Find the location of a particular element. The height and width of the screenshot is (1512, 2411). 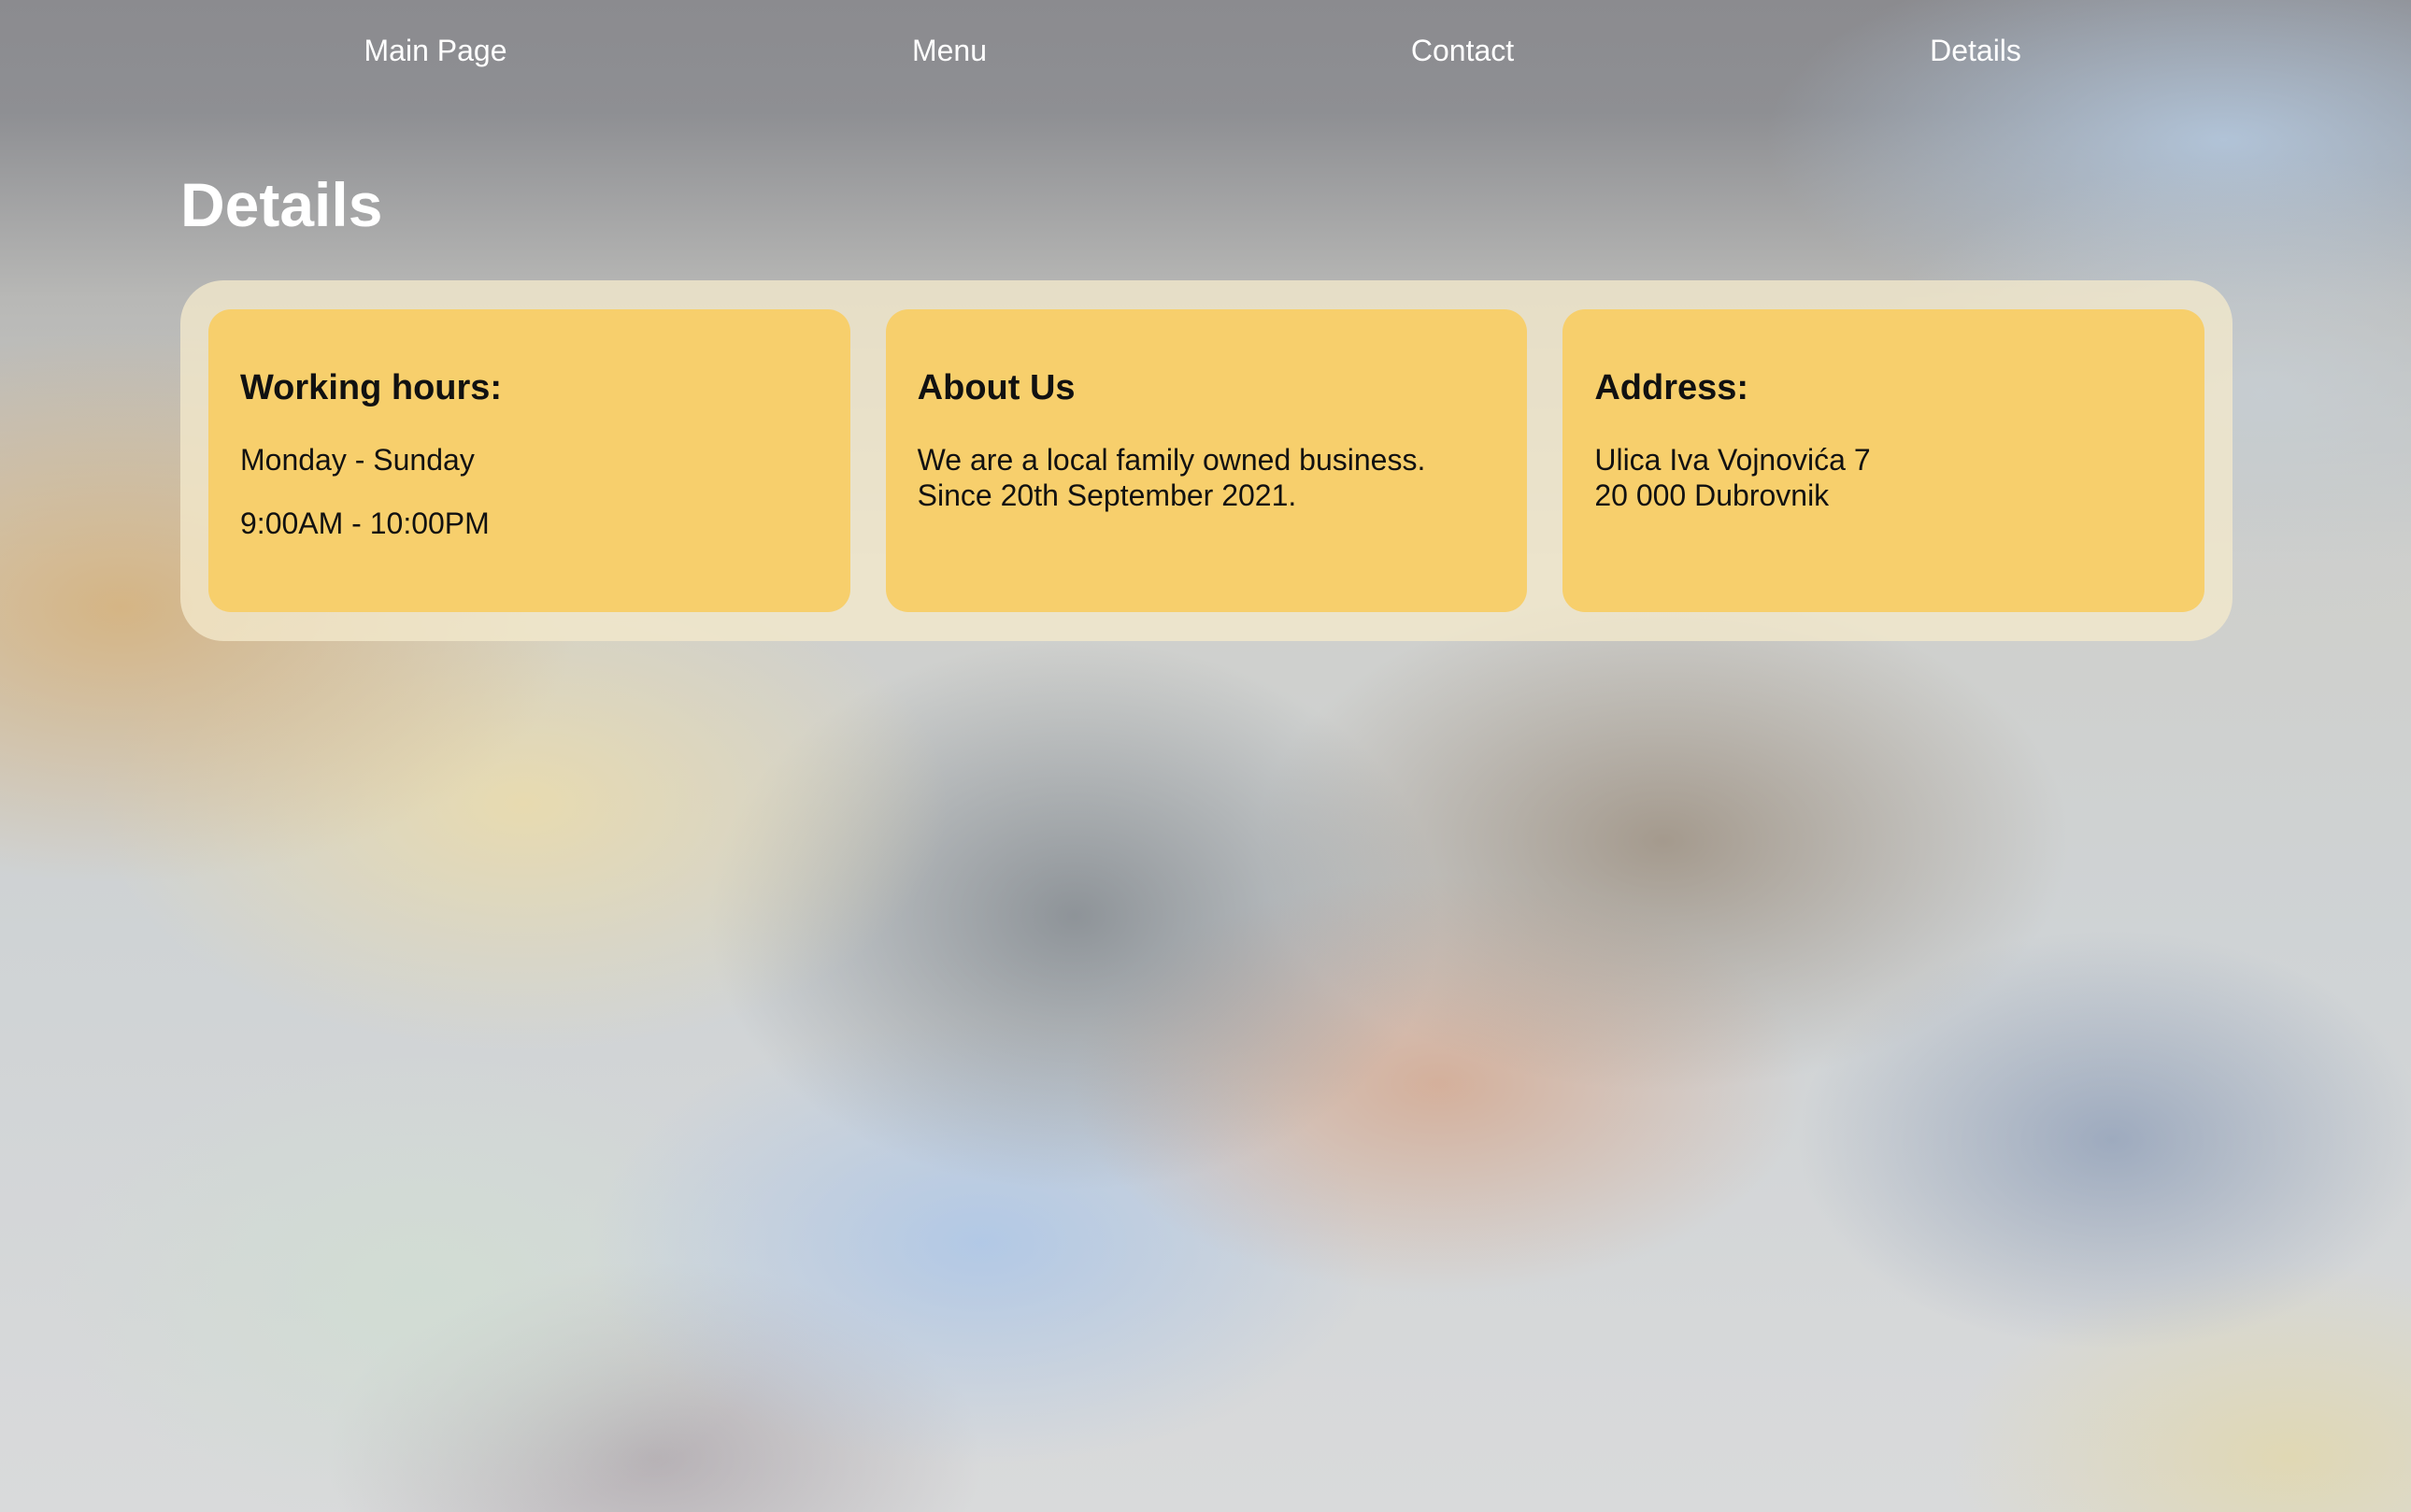

address-heading: Address: is located at coordinates (1671, 387).